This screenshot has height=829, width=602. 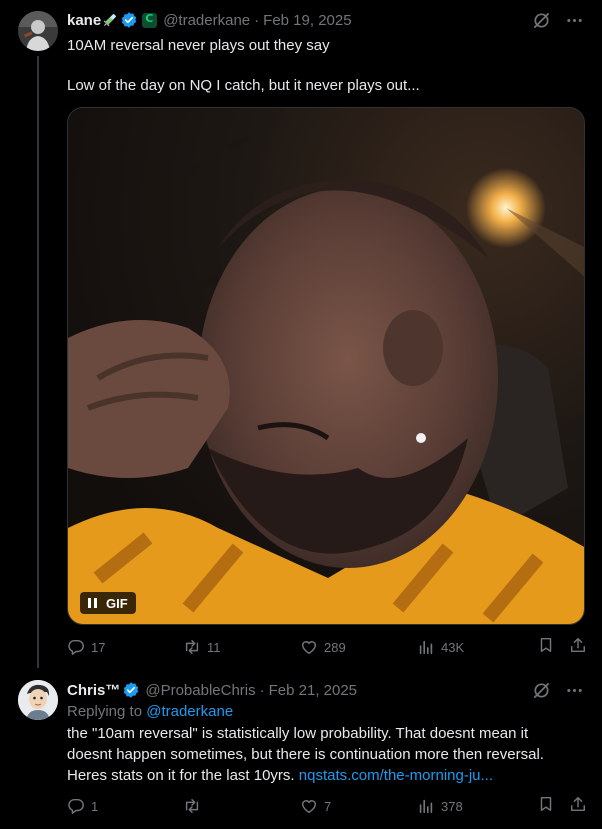 I want to click on tweet-header: Chris™ @ProbableChris · Feb 21, 2025, so click(x=212, y=690).